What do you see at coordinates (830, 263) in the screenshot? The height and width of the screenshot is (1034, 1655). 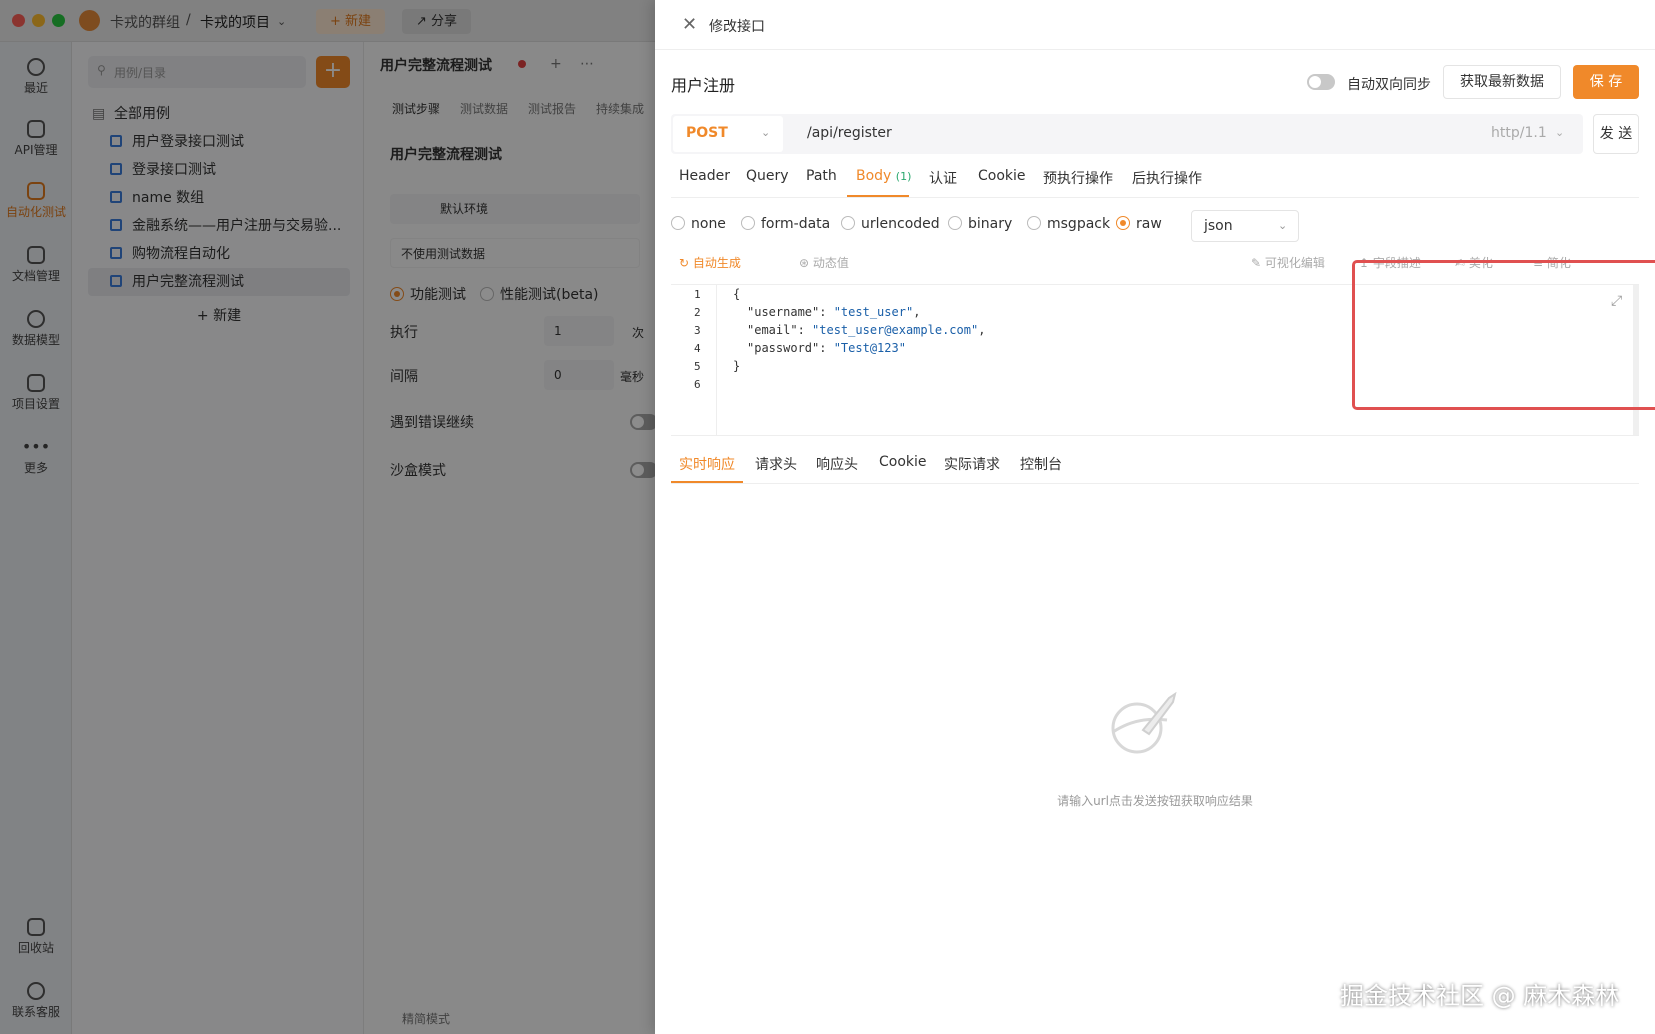 I see `dynamic-value-label: 动态值` at bounding box center [830, 263].